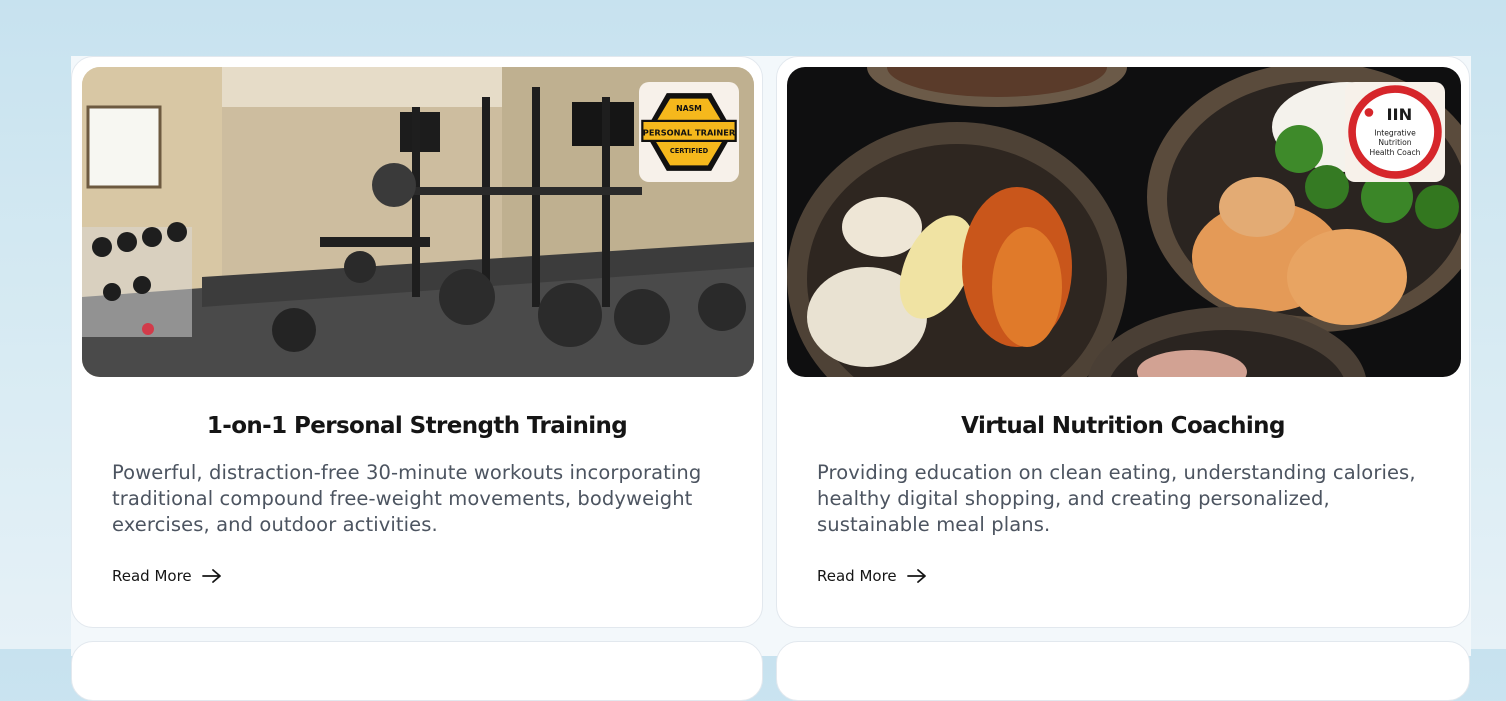 The width and height of the screenshot is (1506, 701). What do you see at coordinates (417, 671) in the screenshot?
I see `service-card-next-row-left` at bounding box center [417, 671].